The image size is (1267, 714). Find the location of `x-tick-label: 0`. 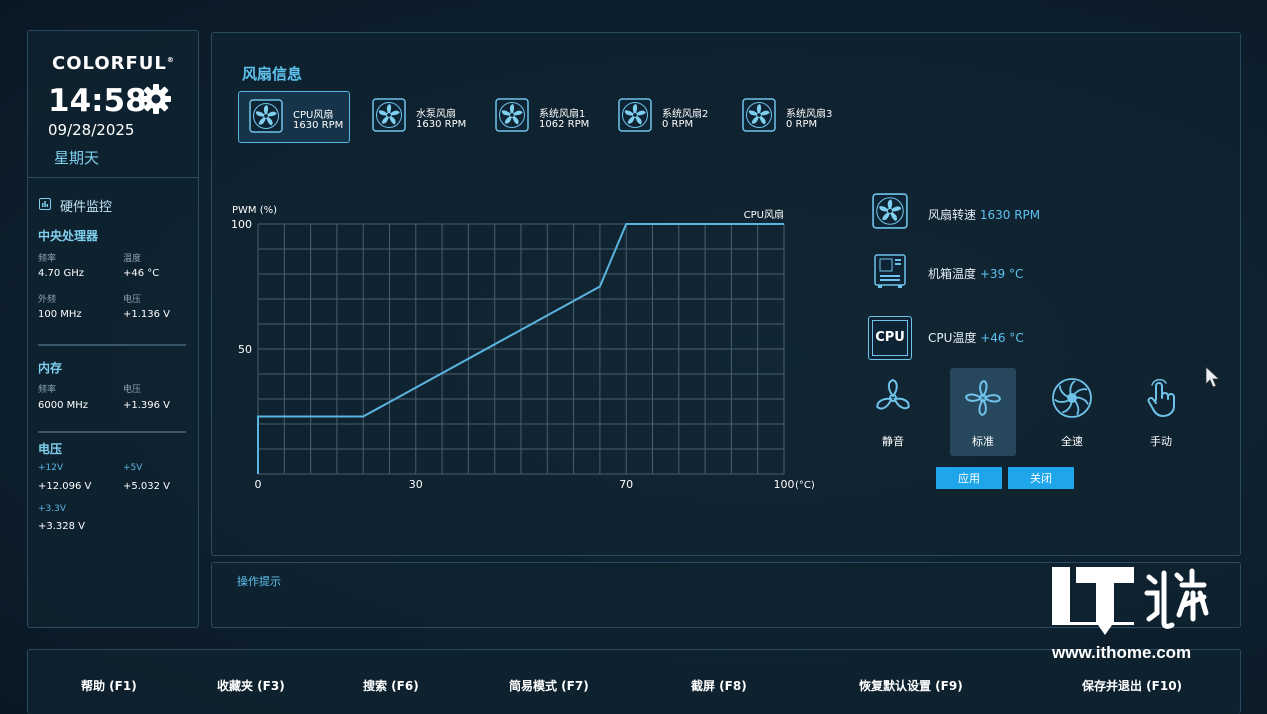

x-tick-label: 0 is located at coordinates (258, 484).